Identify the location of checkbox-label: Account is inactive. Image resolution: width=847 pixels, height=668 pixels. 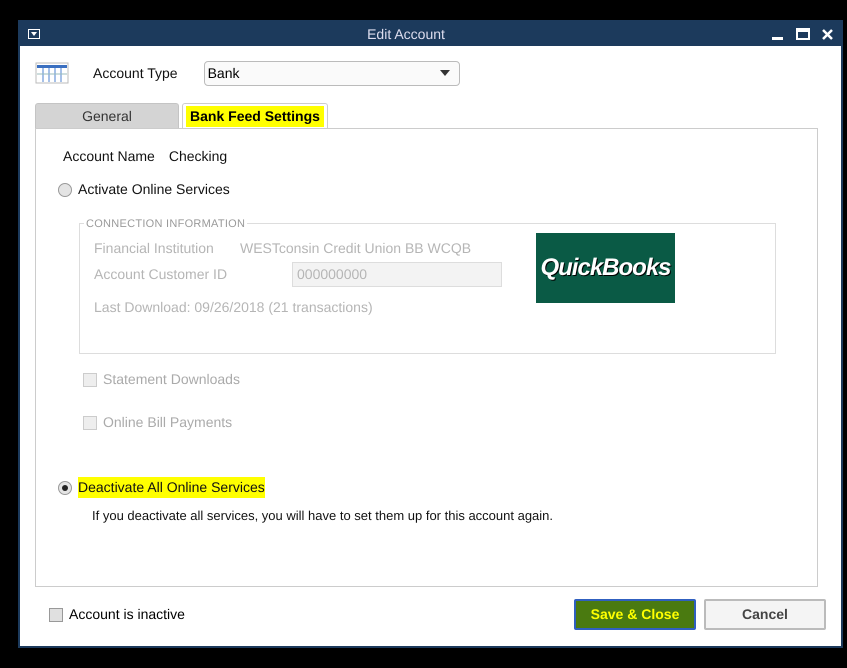
(127, 614).